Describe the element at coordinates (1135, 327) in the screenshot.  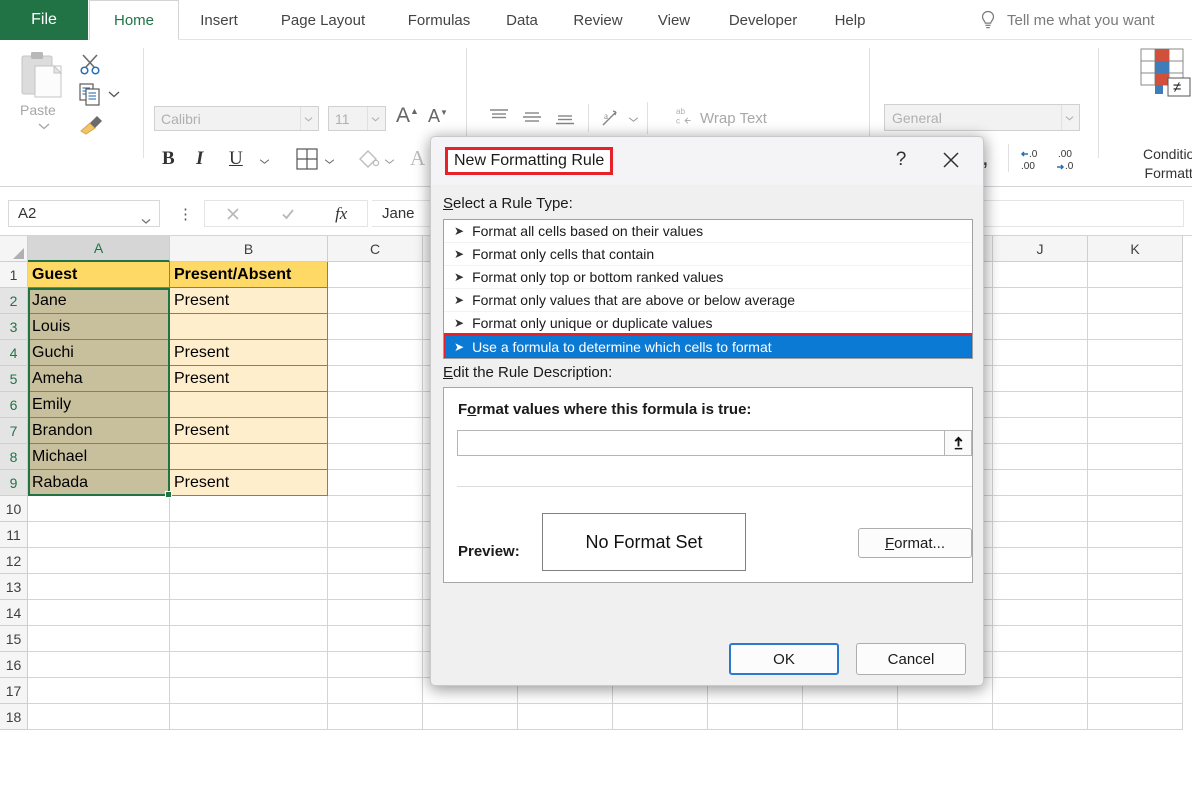
I see `cell-K3` at that location.